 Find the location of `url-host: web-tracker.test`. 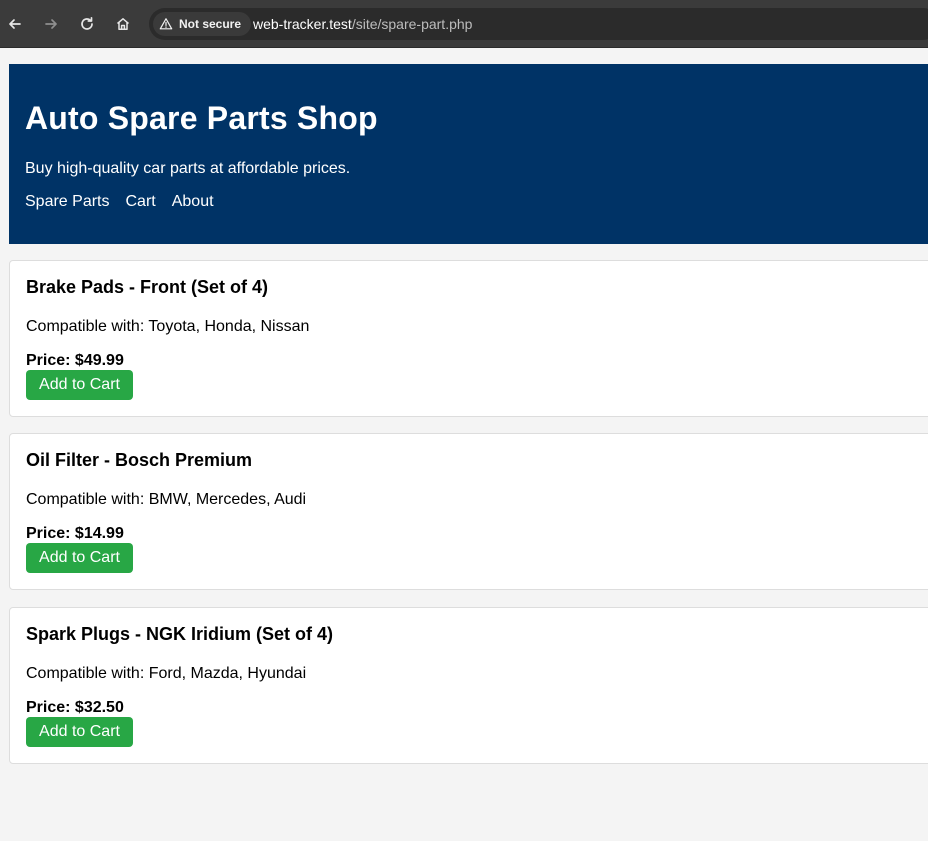

url-host: web-tracker.test is located at coordinates (302, 24).